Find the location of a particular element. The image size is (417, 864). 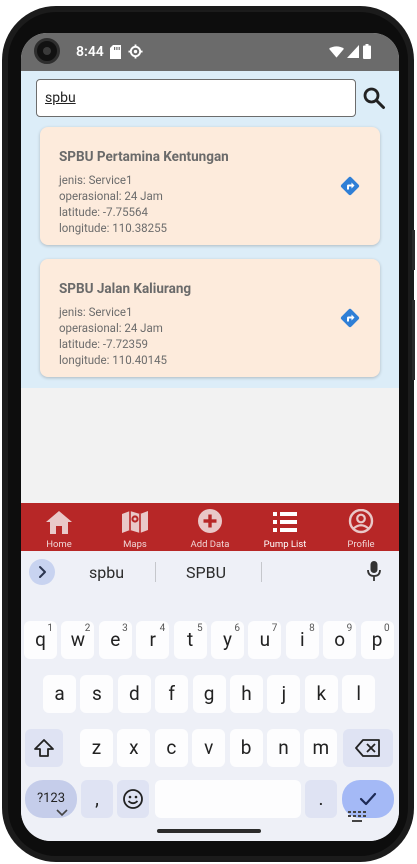

nav-label-home: Home is located at coordinates (59, 544).